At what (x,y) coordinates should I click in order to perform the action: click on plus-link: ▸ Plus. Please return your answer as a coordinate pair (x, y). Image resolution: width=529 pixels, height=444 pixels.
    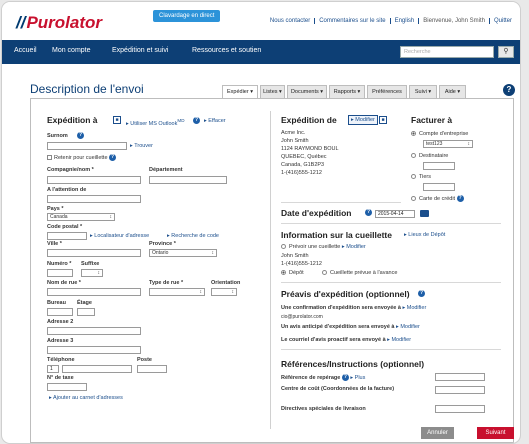
    Looking at the image, I should click on (357, 378).